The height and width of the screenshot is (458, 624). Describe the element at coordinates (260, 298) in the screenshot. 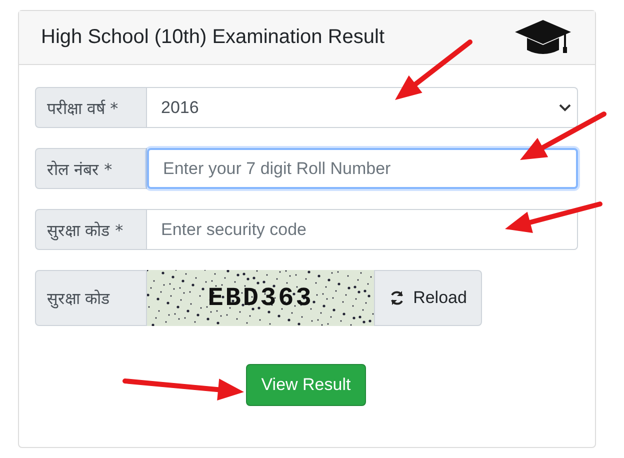

I see `captcha-image: EBD363` at that location.